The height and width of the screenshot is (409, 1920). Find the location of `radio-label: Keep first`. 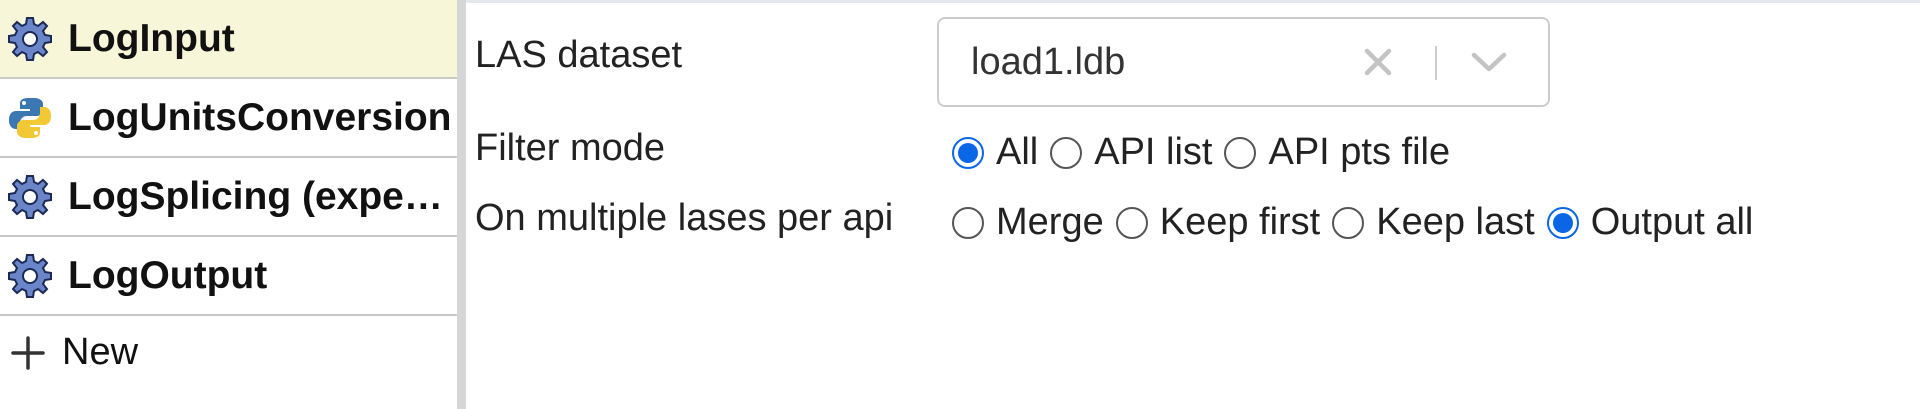

radio-label: Keep first is located at coordinates (1240, 222).